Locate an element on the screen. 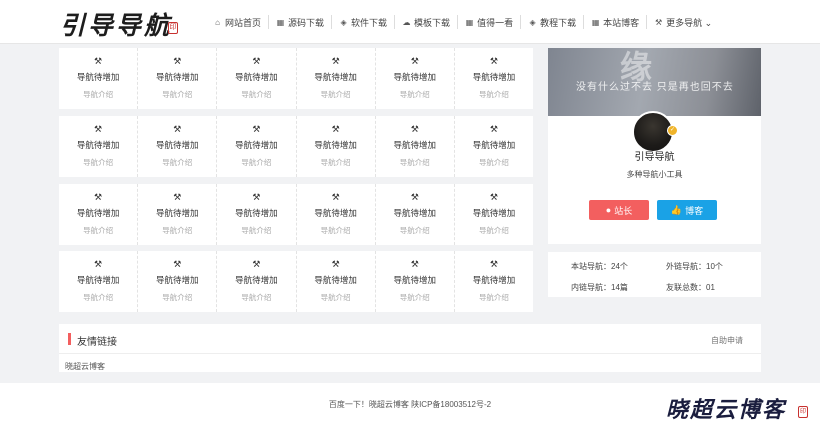 The width and height of the screenshot is (820, 423). watermark-seal-icon: 印 is located at coordinates (803, 412).